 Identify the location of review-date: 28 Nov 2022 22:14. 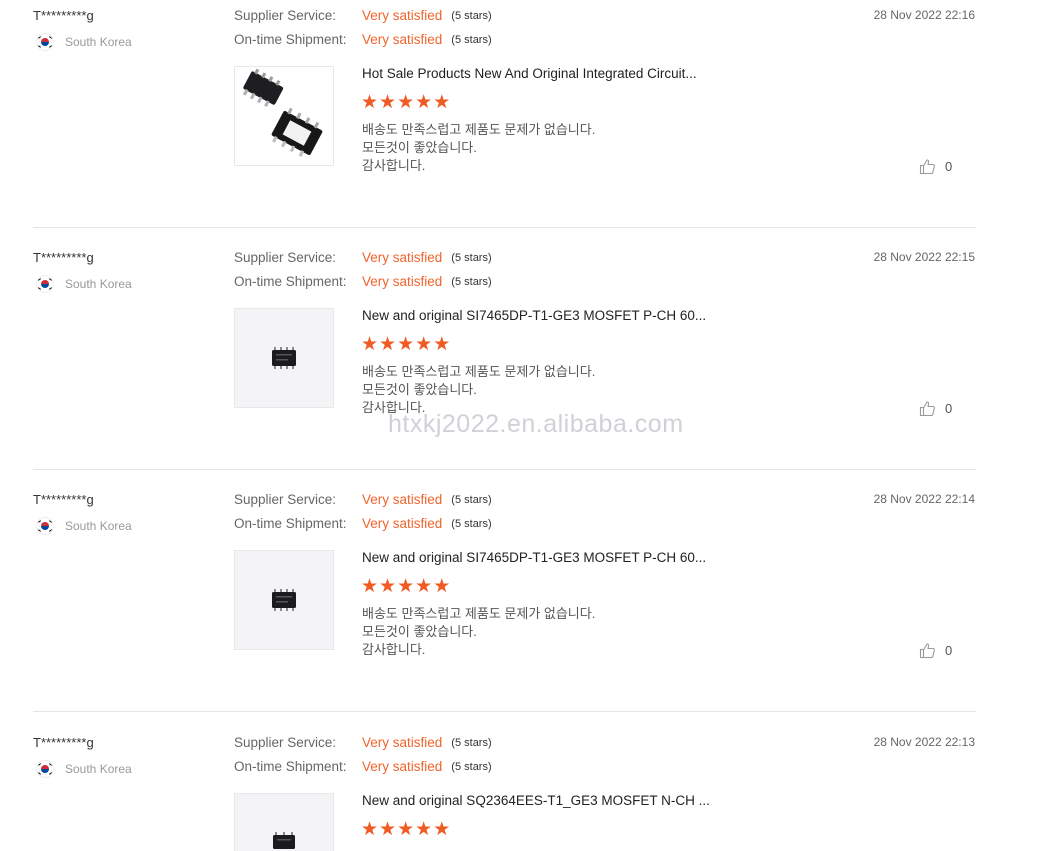
(924, 499).